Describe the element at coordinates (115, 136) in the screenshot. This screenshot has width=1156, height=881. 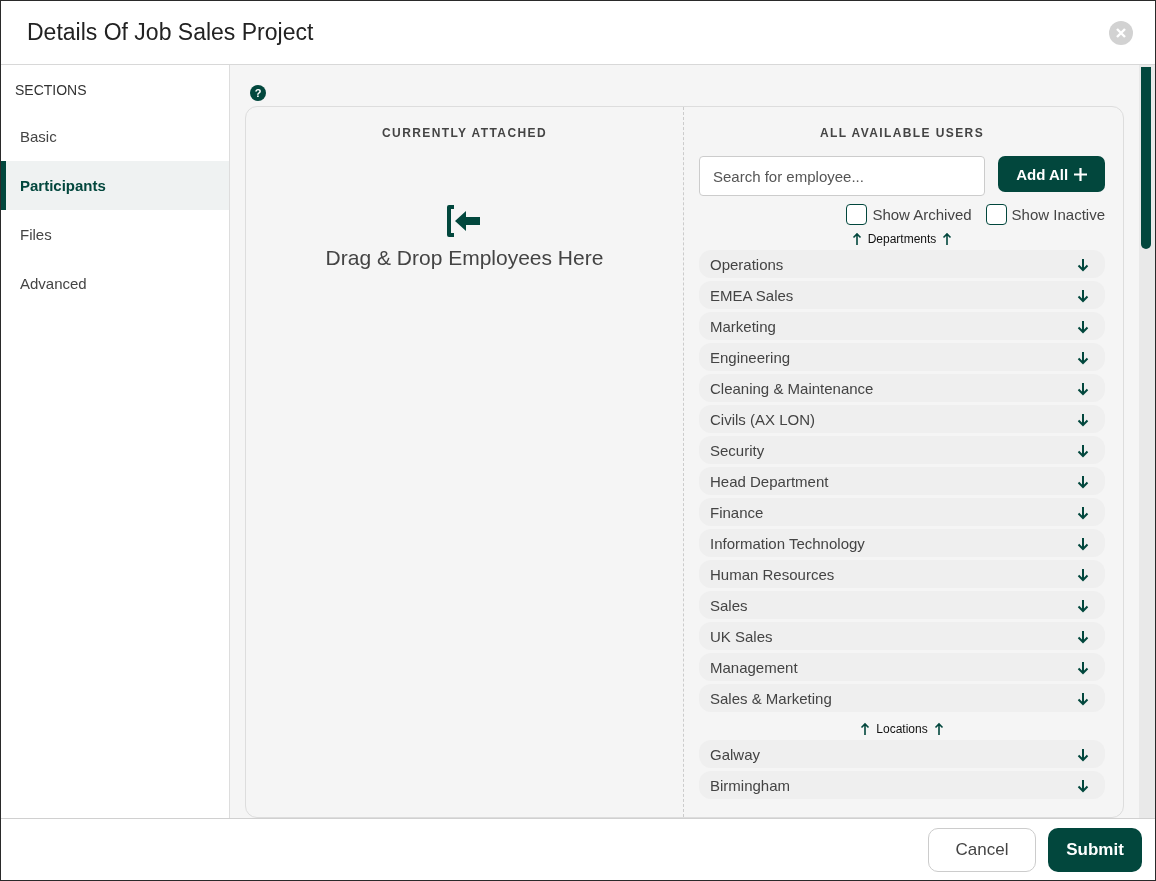
I see `sidebar-item: Basic` at that location.